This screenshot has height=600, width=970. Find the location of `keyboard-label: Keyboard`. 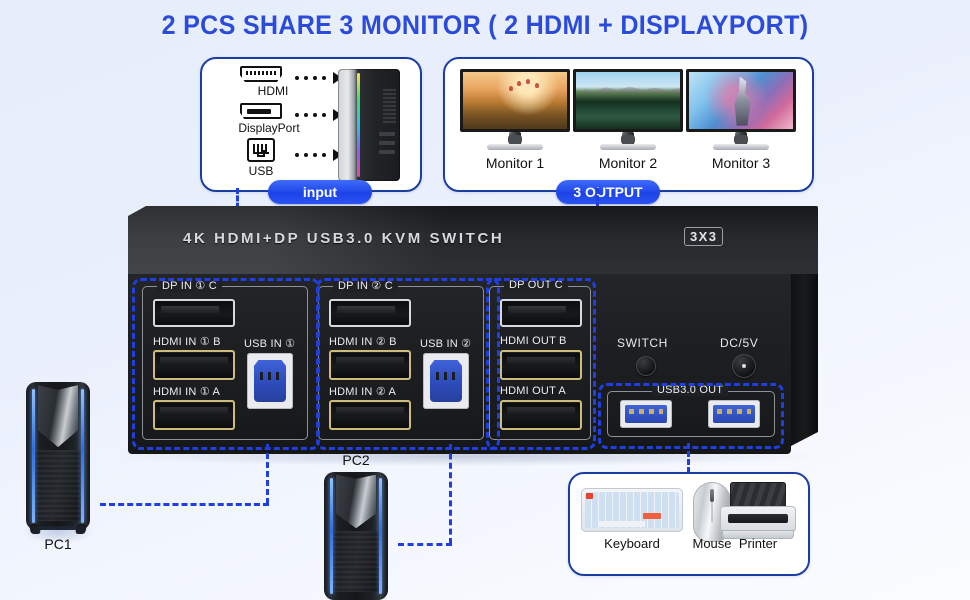

keyboard-label: Keyboard is located at coordinates (632, 543).